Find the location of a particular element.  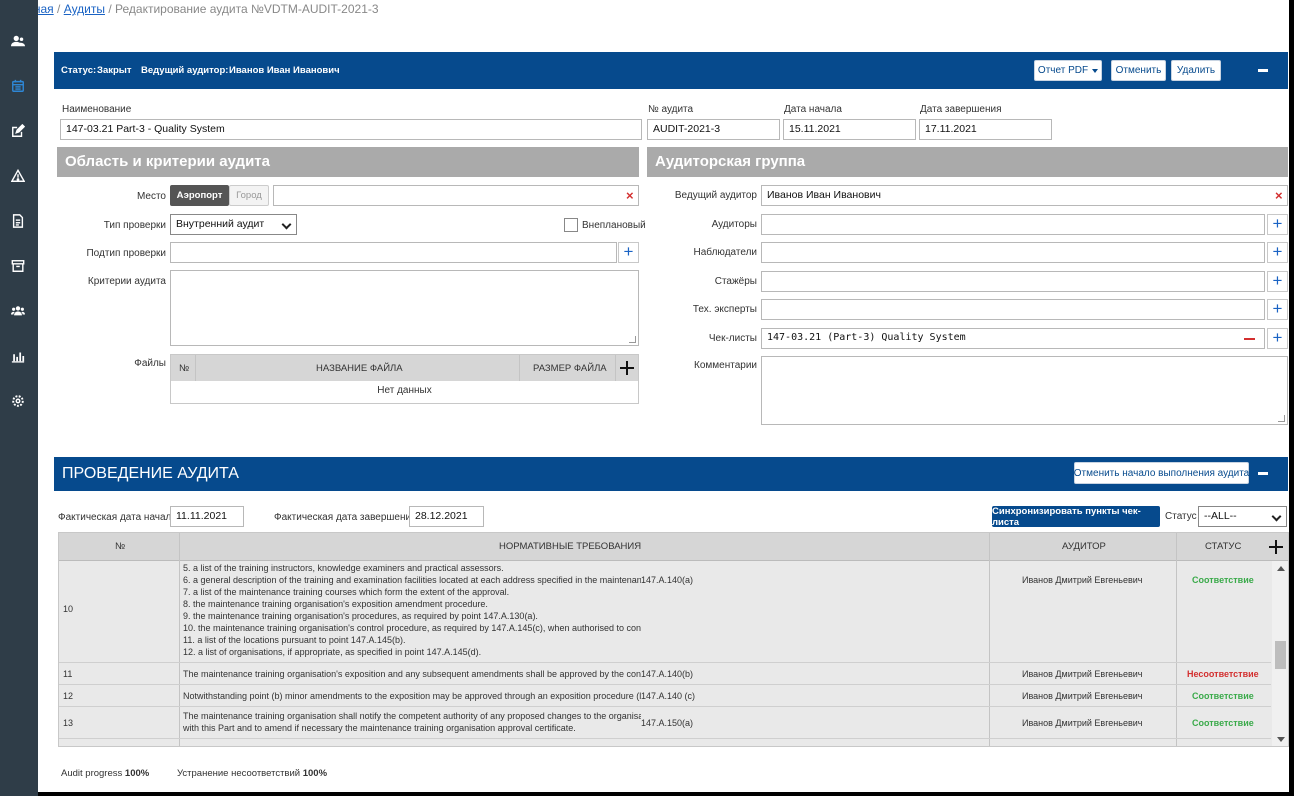

scope-section-title: Область и критерии аудита is located at coordinates (348, 162).